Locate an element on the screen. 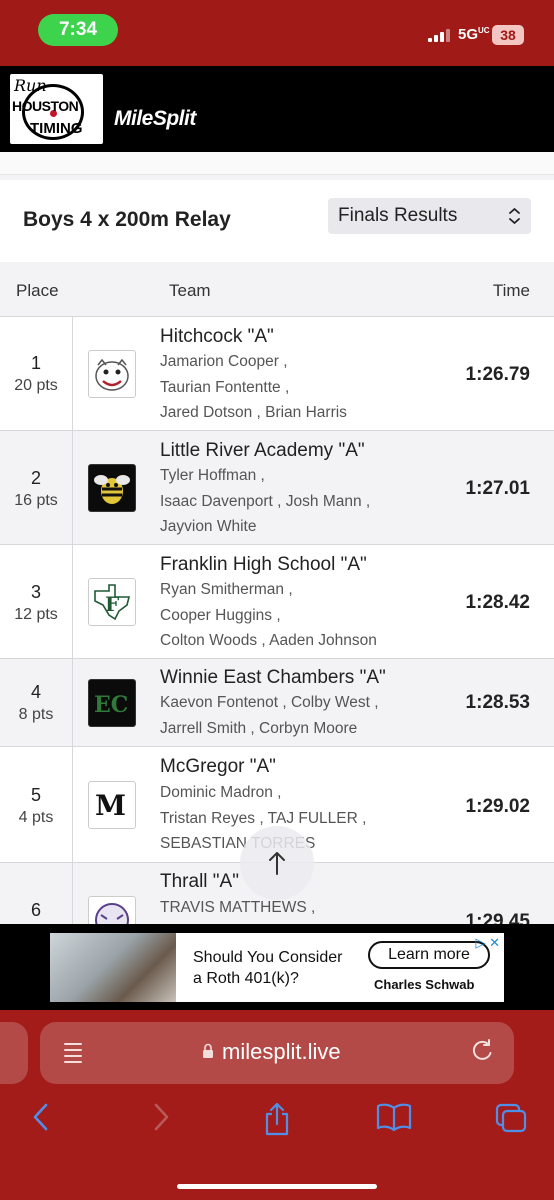 This screenshot has height=1200, width=554. place-number: 4 is located at coordinates (35, 692).